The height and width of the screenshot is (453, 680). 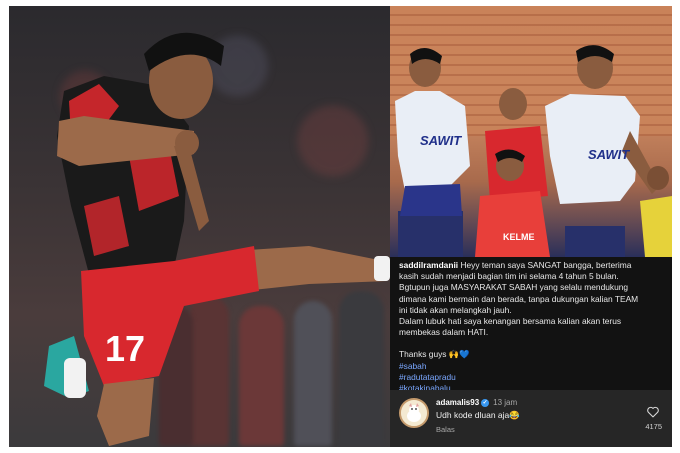 I want to click on comment-header: adamalis93 ✓ 13 jam, so click(x=476, y=402).